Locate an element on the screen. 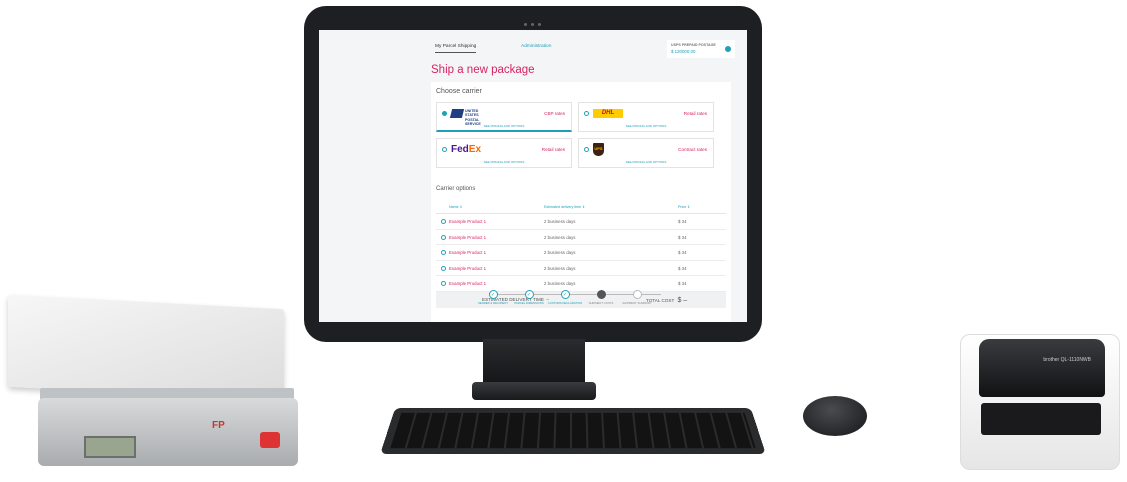 This screenshot has width=1127, height=482. choose-carrier-heading: Choose carrier is located at coordinates (459, 91).